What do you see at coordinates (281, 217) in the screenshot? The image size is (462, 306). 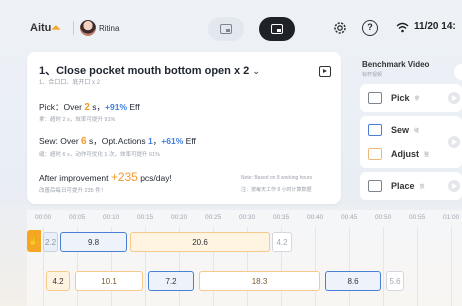 I see `time-tick: 00:35` at bounding box center [281, 217].